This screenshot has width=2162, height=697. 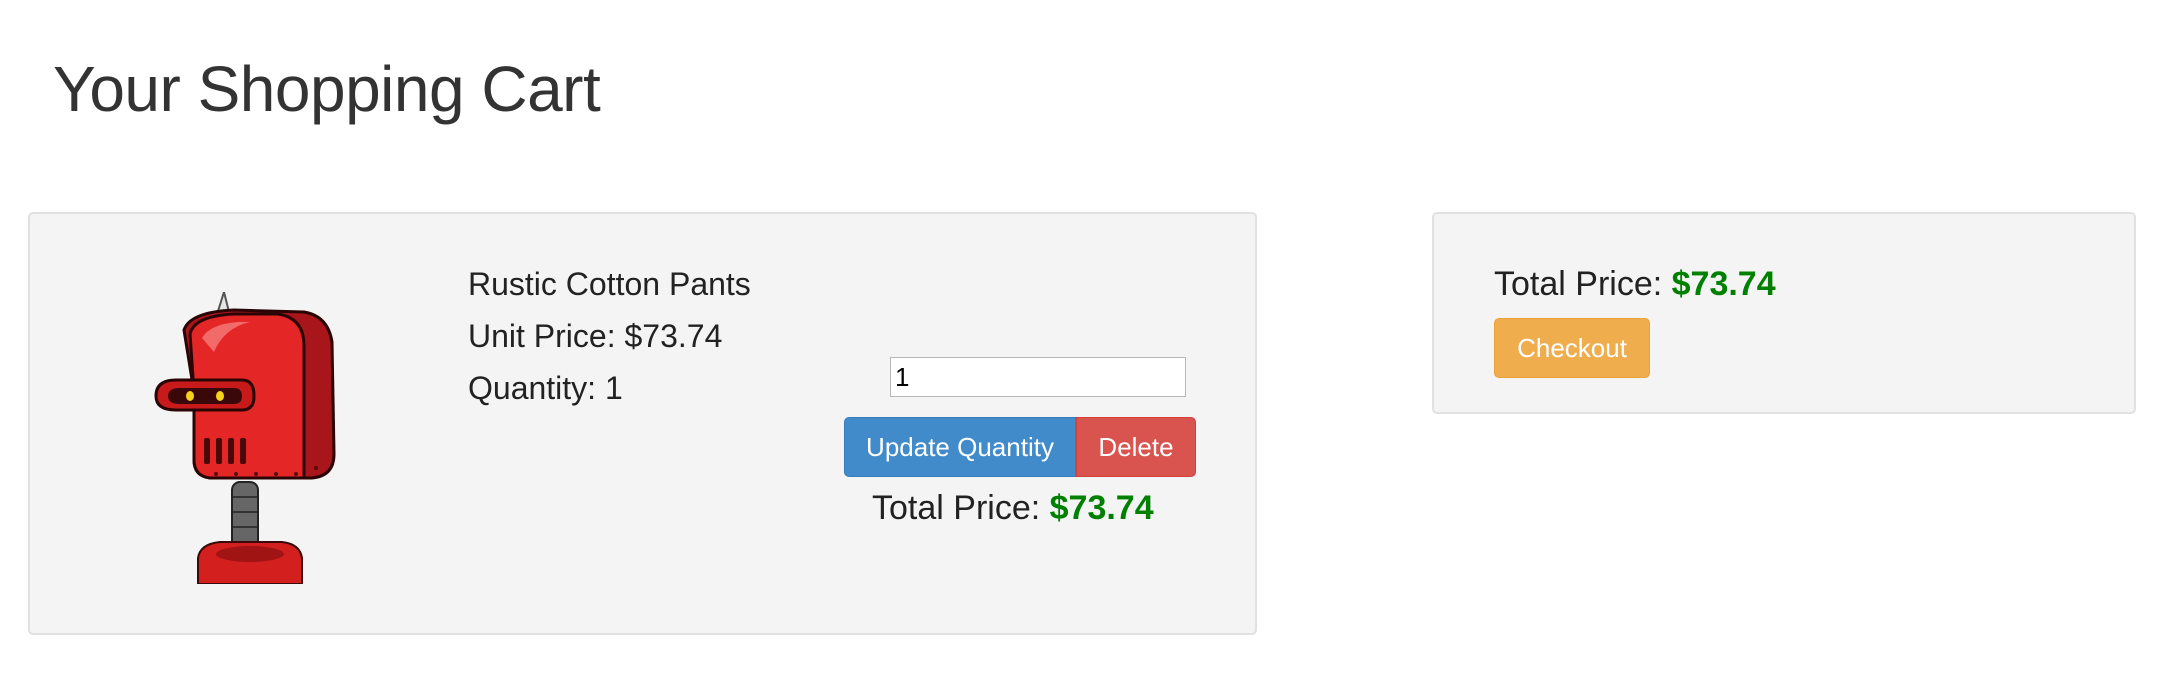 What do you see at coordinates (960, 447) in the screenshot?
I see `update-quantity-button: Update Quantity` at bounding box center [960, 447].